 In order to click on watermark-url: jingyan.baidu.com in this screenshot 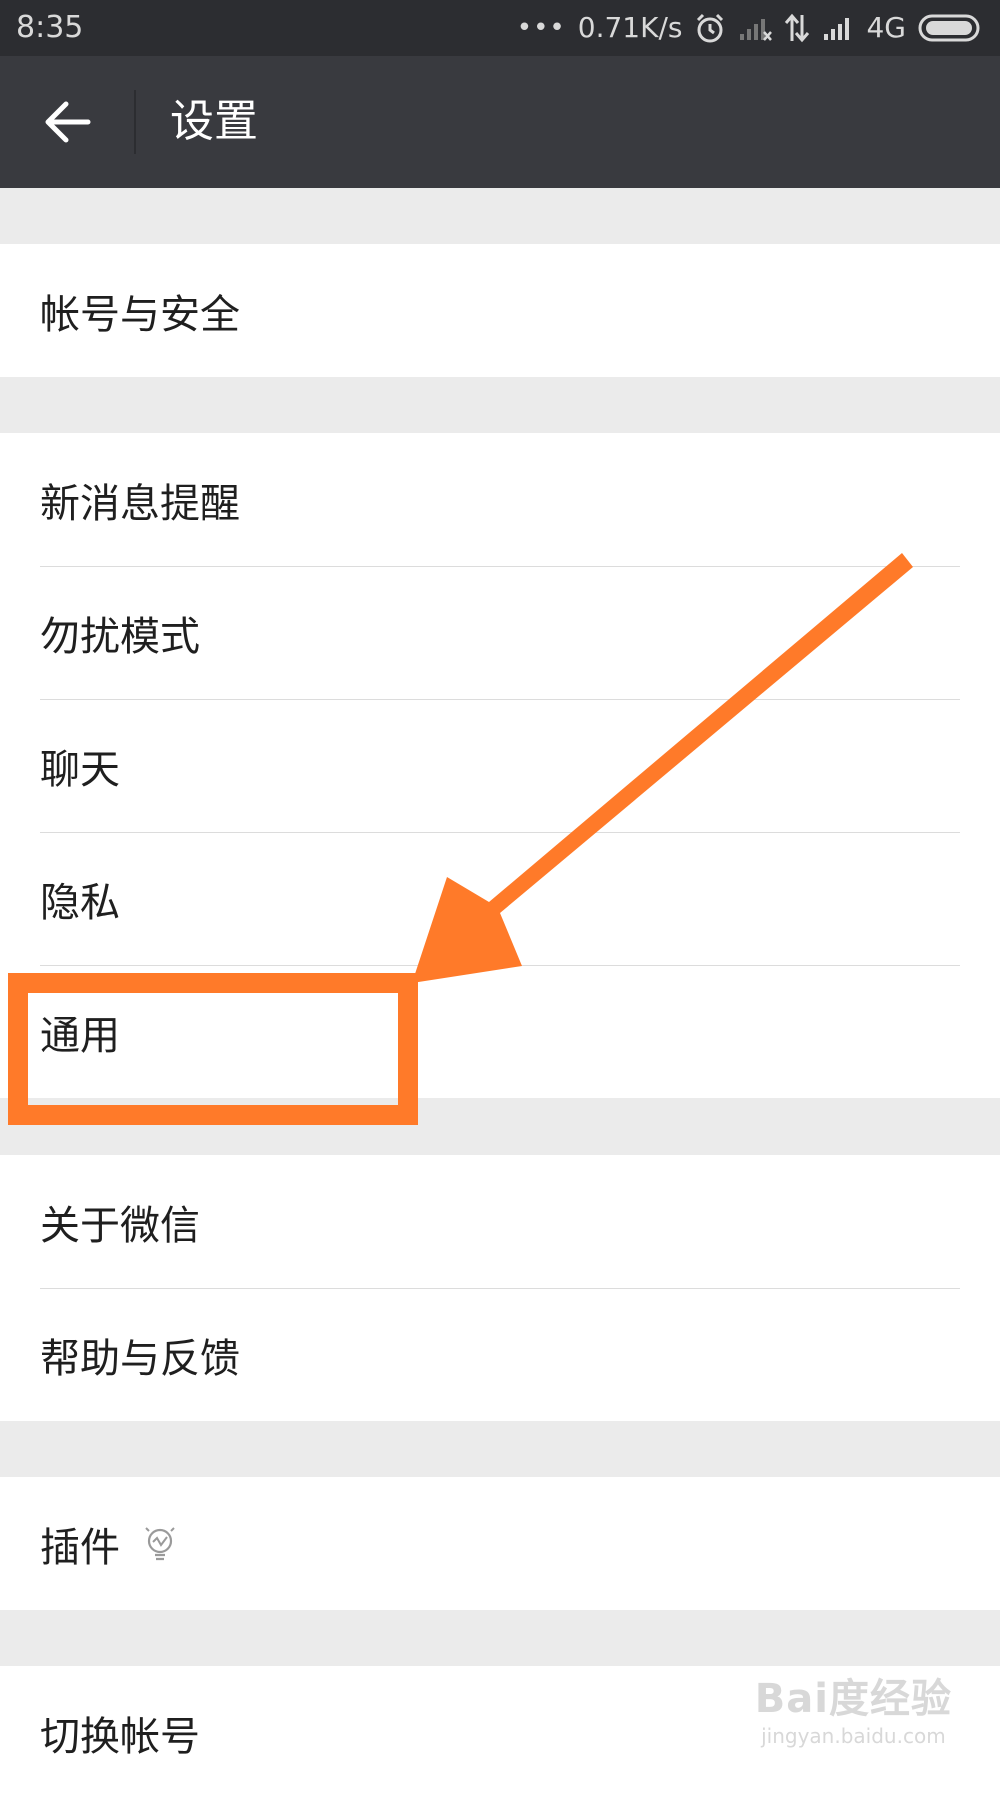, I will do `click(853, 1736)`.